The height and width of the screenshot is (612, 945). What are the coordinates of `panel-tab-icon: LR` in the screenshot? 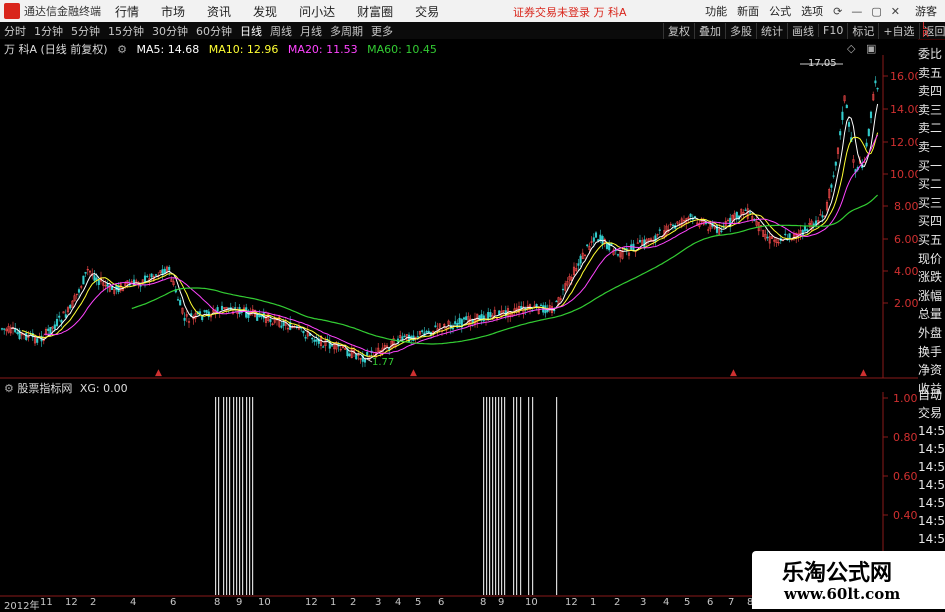 It's located at (925, 31).